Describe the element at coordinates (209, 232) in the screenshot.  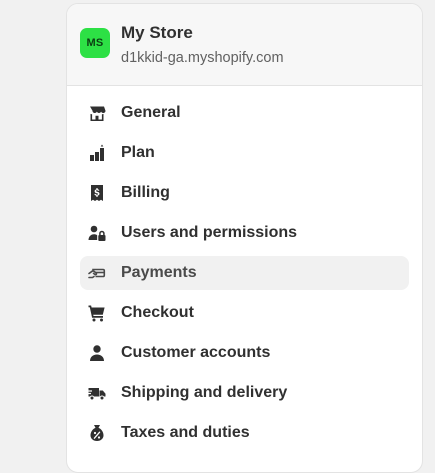
I see `nav-label: Users and permissions` at that location.